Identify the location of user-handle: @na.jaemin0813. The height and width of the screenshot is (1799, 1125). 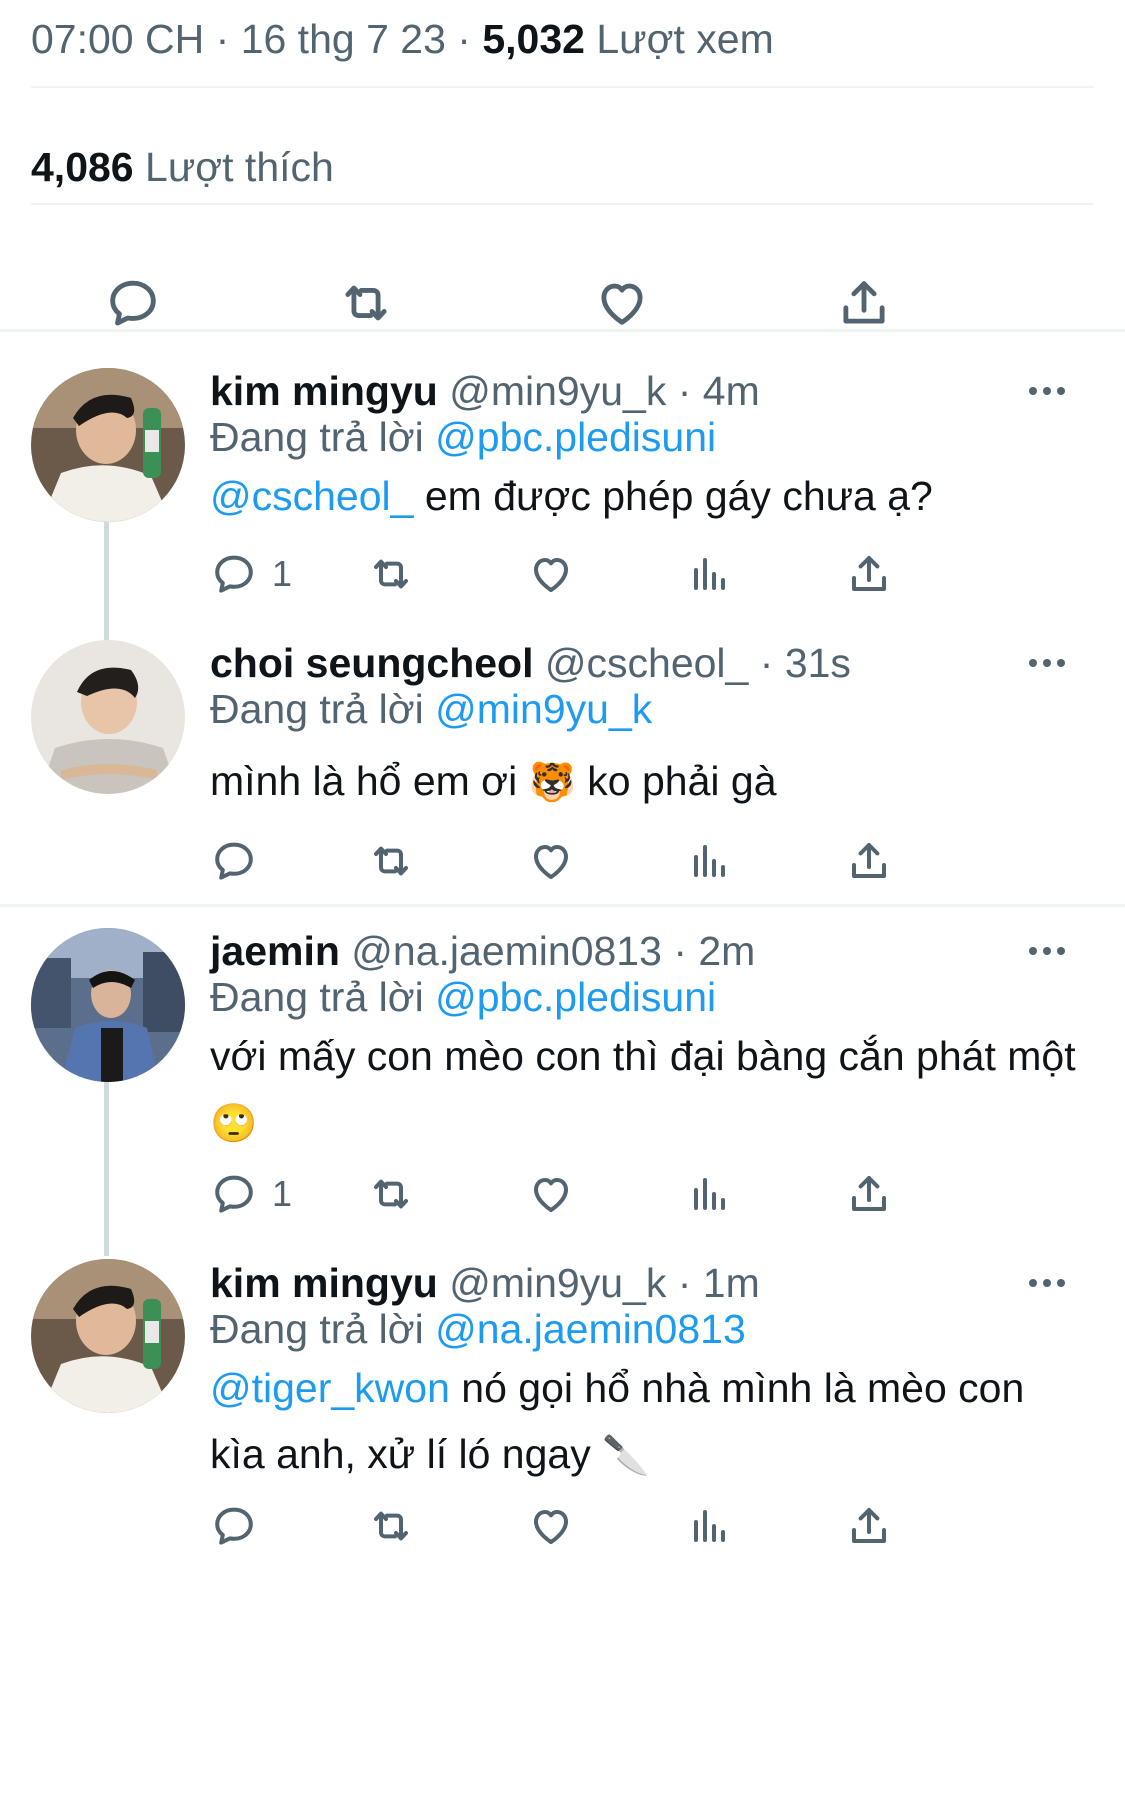
(506, 951).